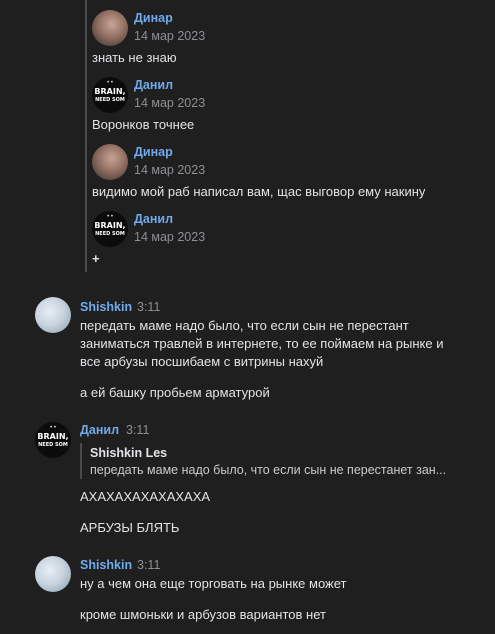 The image size is (495, 634). What do you see at coordinates (143, 124) in the screenshot?
I see `message-text: Воронков точнее` at bounding box center [143, 124].